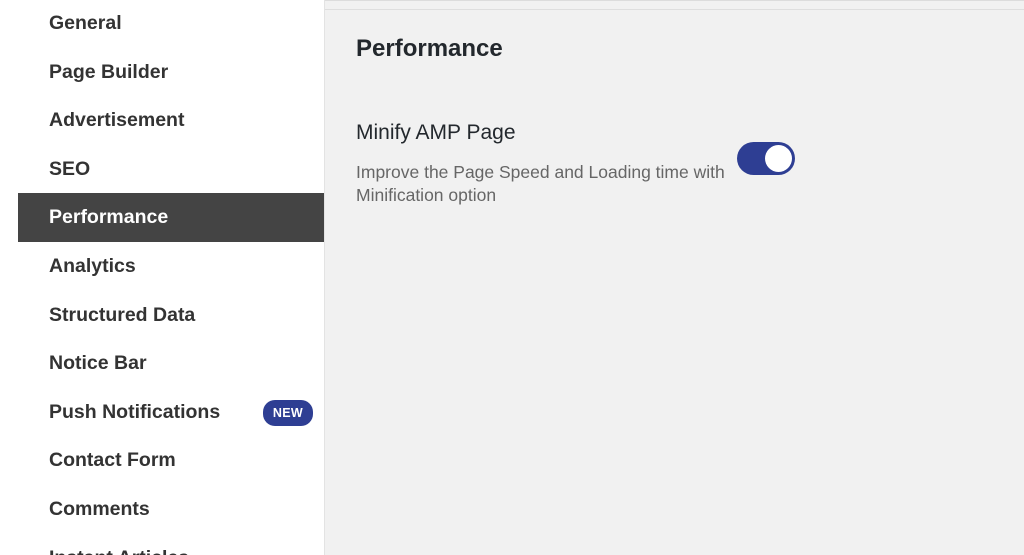 This screenshot has height=555, width=1024. I want to click on sidebar-item-comments: Comments, so click(171, 509).